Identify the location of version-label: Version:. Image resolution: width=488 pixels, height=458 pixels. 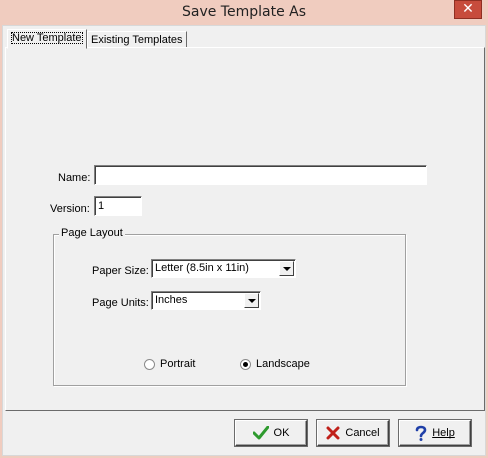
(70, 209).